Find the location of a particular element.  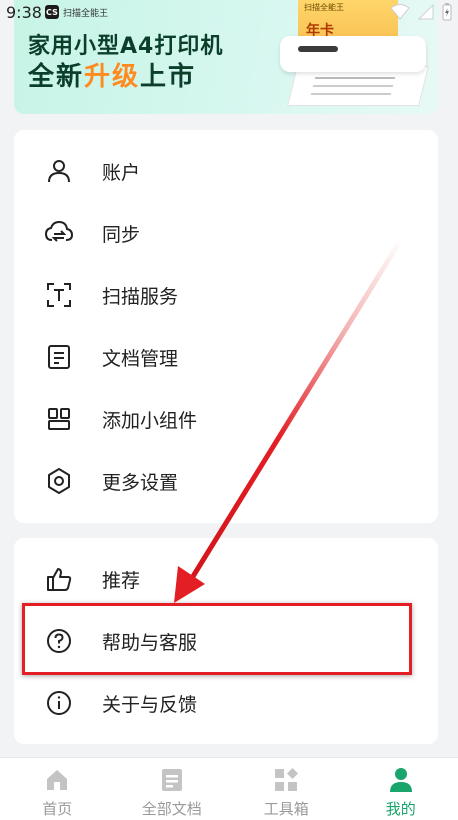

wifi-icon is located at coordinates (400, 12).